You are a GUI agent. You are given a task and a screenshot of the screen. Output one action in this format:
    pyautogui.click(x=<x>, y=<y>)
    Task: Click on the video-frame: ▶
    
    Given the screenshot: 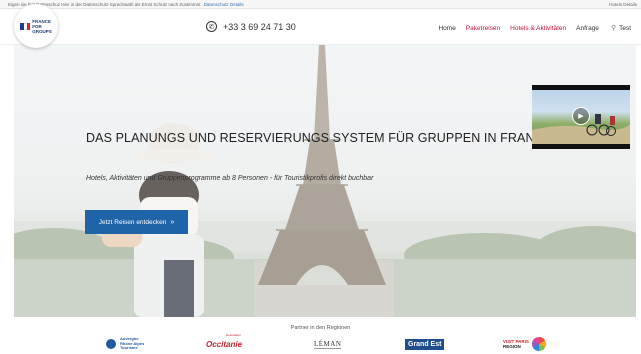 What is the action you would take?
    pyautogui.click(x=581, y=117)
    